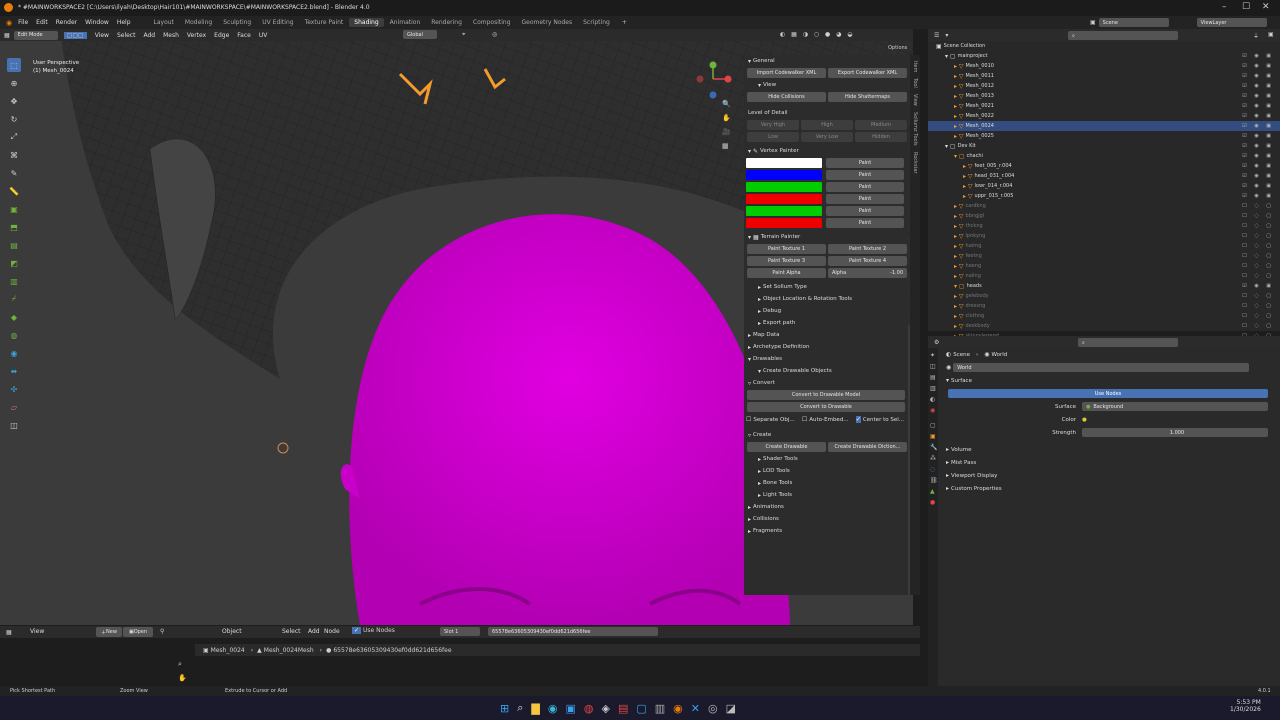  What do you see at coordinates (786, 73) in the screenshot?
I see `import-xml-button: Import Codewalker XML` at bounding box center [786, 73].